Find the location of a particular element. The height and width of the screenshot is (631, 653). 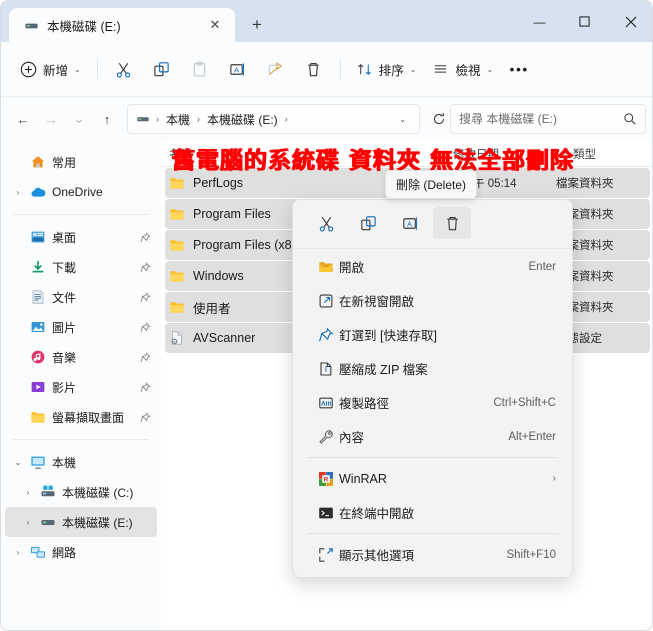

sidebar-item: 影片 is located at coordinates (81, 387).